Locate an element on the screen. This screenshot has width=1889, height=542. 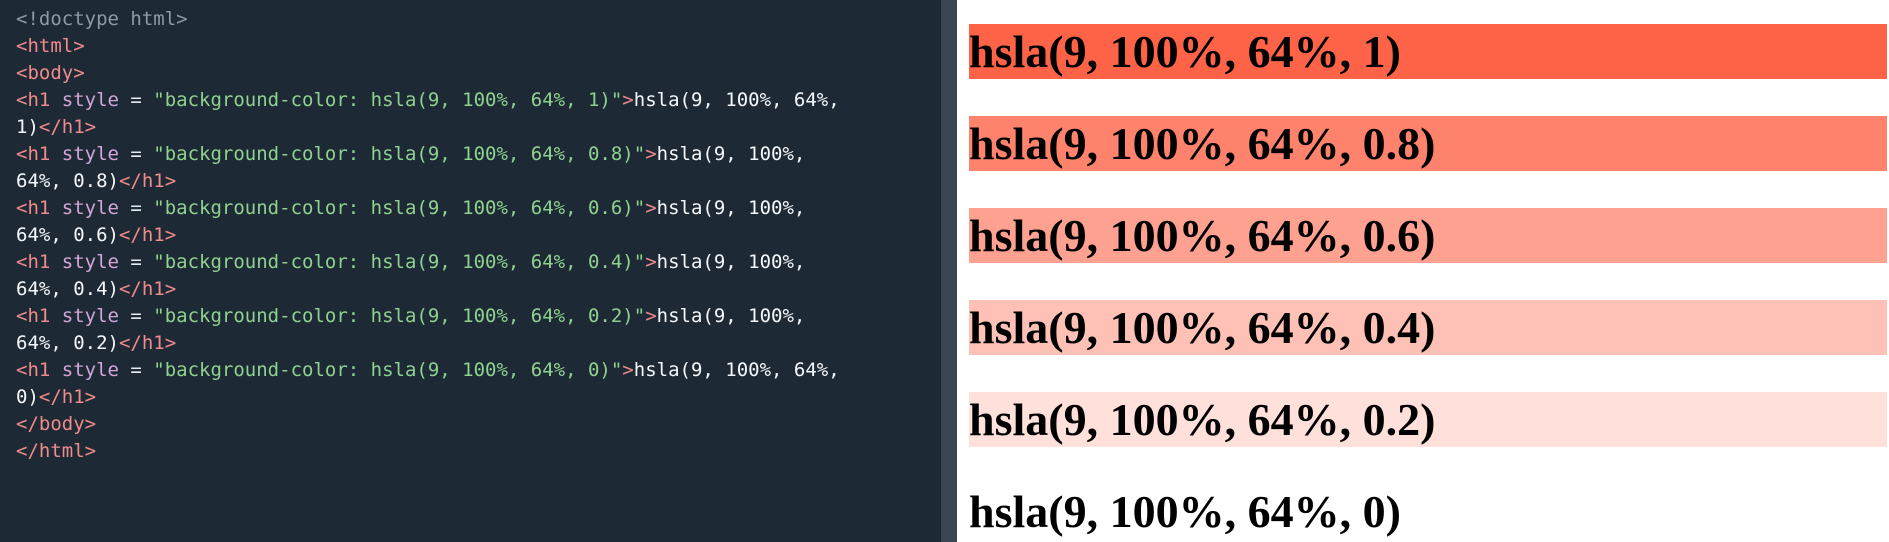
code-line: 64%, 0.6)</h1> is located at coordinates (478, 235).